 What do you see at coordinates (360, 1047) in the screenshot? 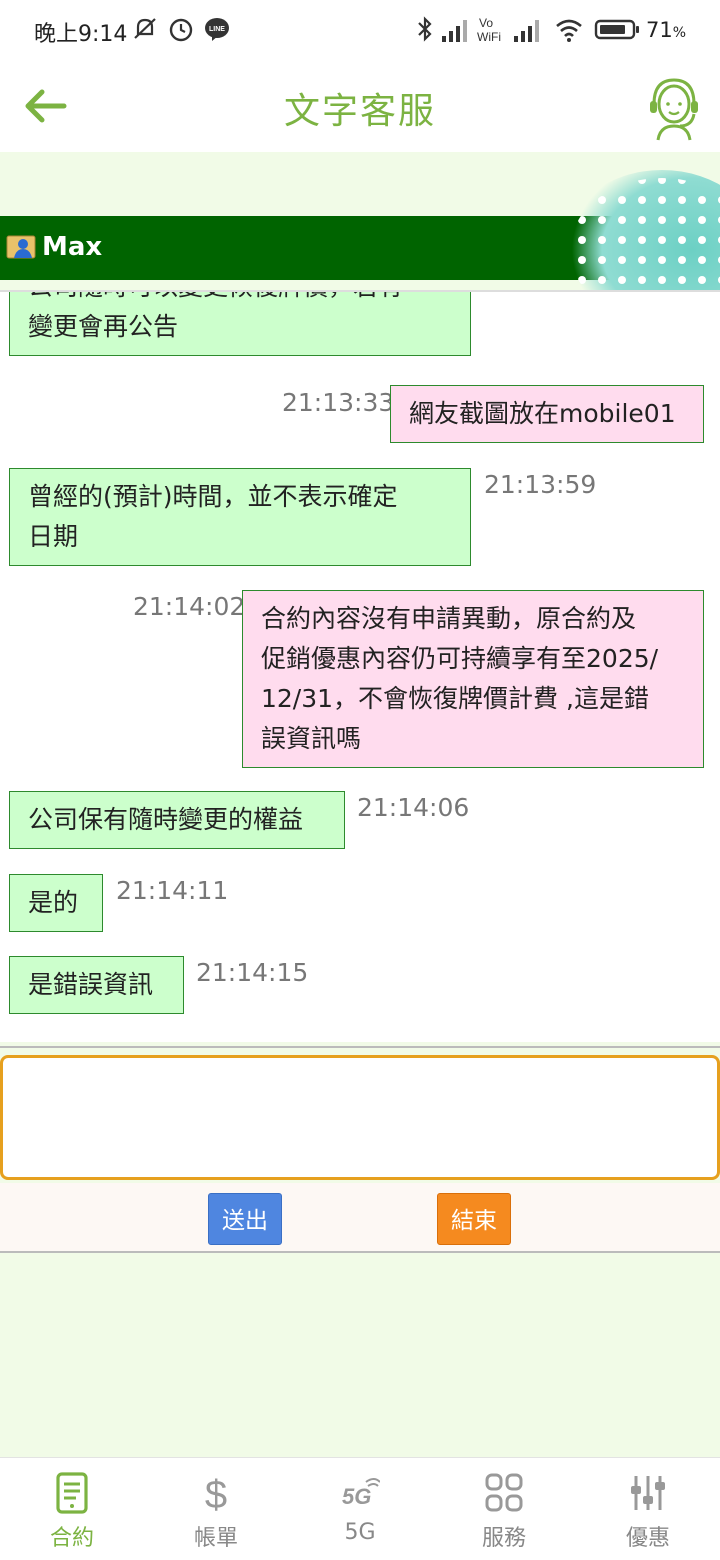
I see `divider` at bounding box center [360, 1047].